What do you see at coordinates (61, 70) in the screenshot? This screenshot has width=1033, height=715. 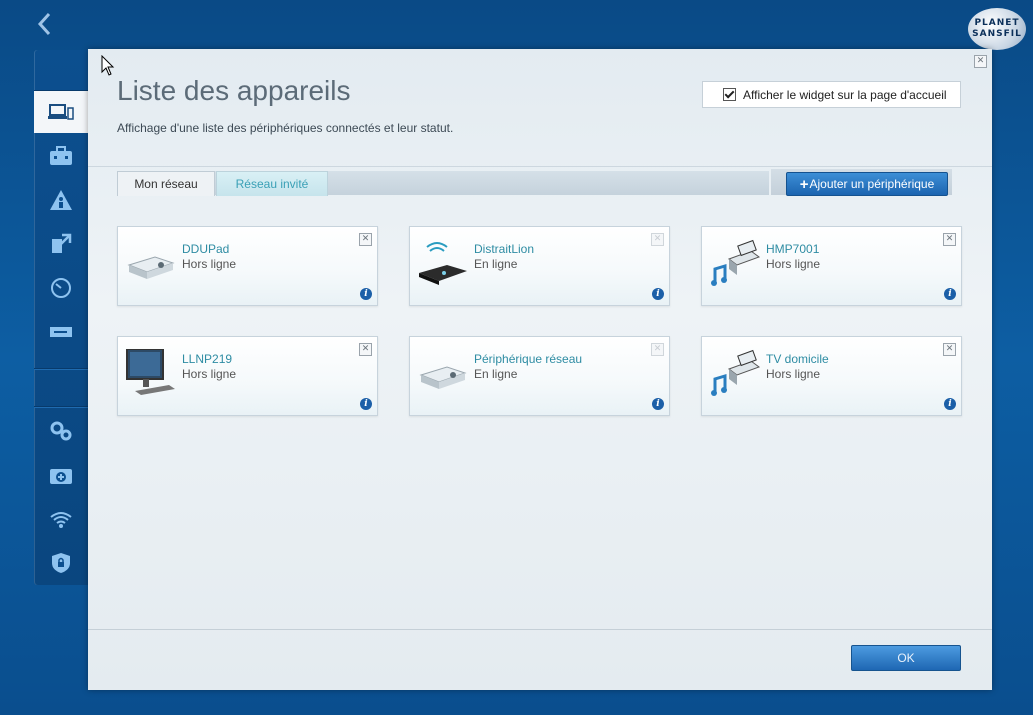 I see `sidebar-top` at bounding box center [61, 70].